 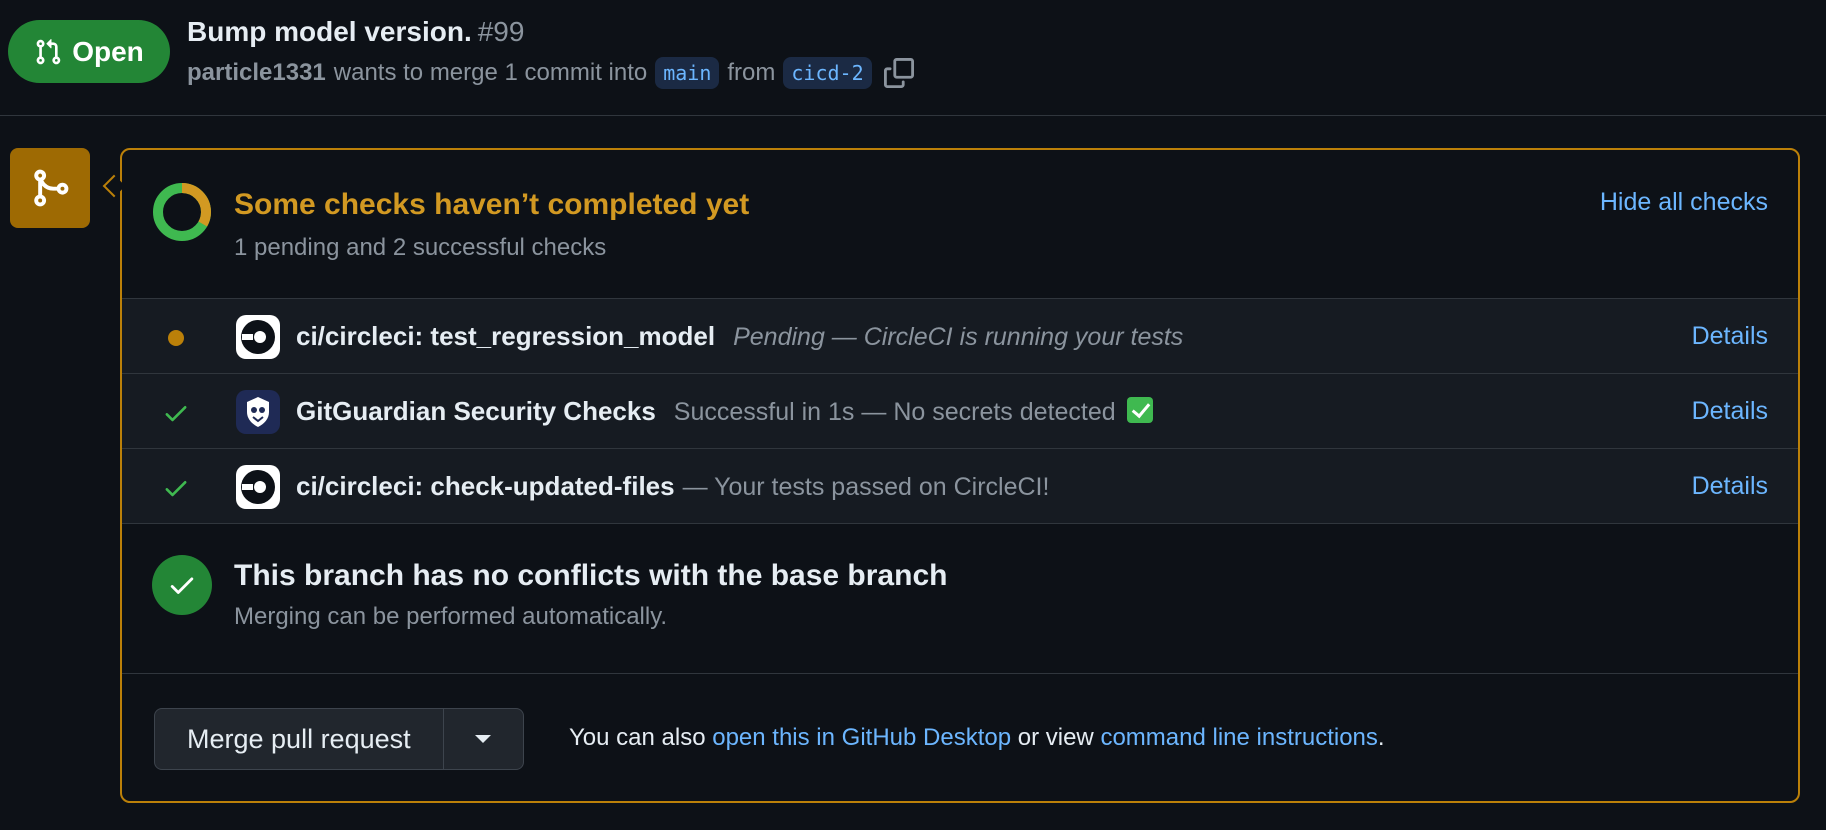 What do you see at coordinates (751, 72) in the screenshot?
I see `from-text: from` at bounding box center [751, 72].